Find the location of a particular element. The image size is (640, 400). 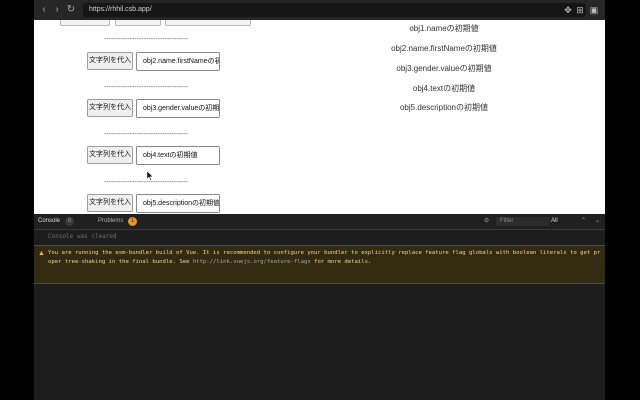

screen-icon: ▣ is located at coordinates (594, 10).